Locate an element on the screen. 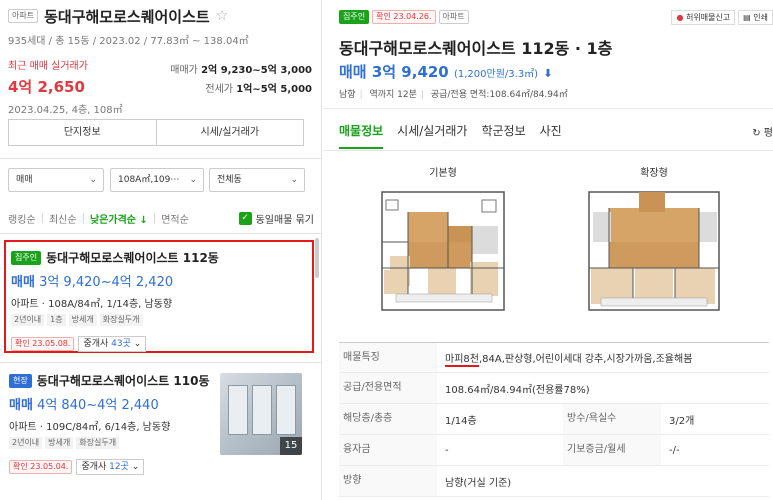  table-row: 공급/전용면적 108.64㎡/84.94㎡(전용률78%) is located at coordinates (554, 388).